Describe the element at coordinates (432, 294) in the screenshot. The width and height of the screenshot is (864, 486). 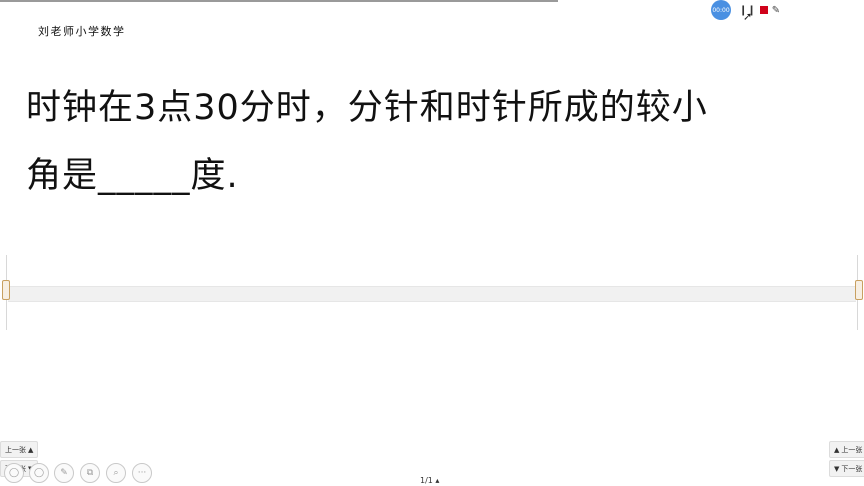
I see `scroll-band` at that location.